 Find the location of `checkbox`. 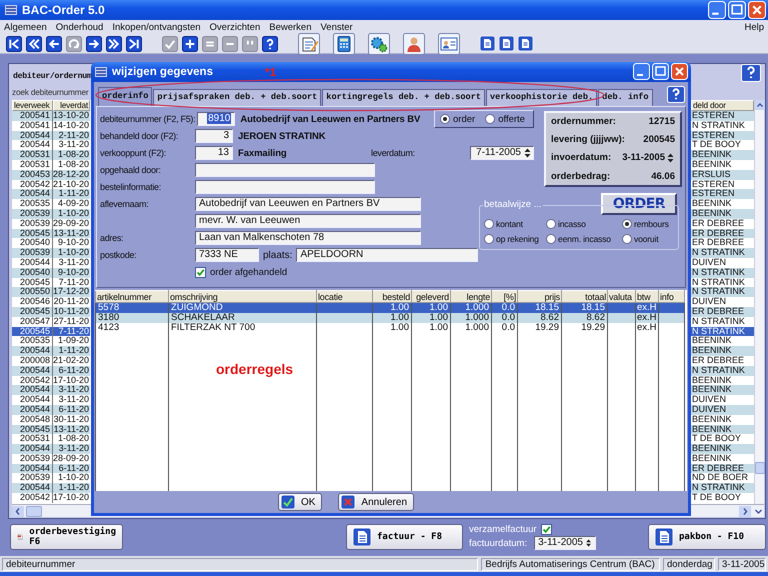

checkbox is located at coordinates (200, 272).